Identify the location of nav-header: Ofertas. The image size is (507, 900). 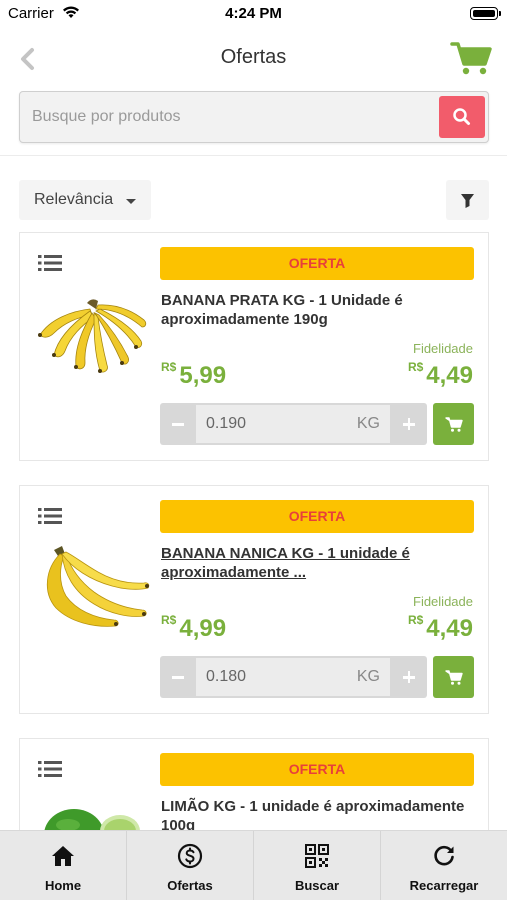
(253, 58).